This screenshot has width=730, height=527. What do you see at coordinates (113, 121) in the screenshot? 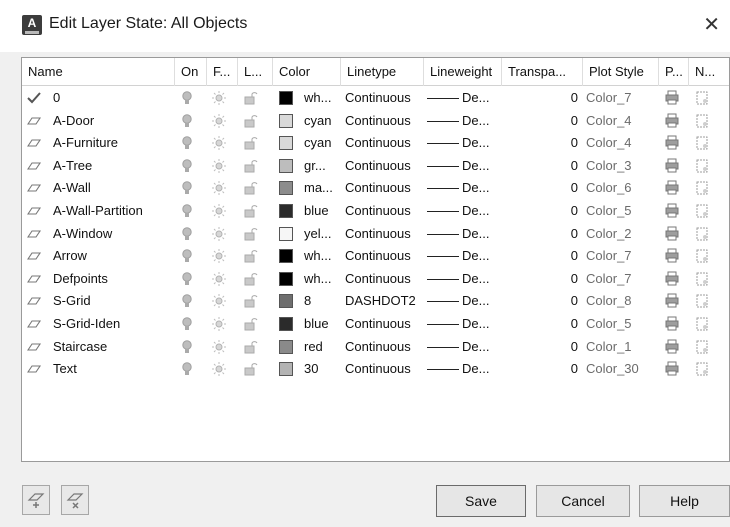
I see `layer-name: A-Door` at bounding box center [113, 121].